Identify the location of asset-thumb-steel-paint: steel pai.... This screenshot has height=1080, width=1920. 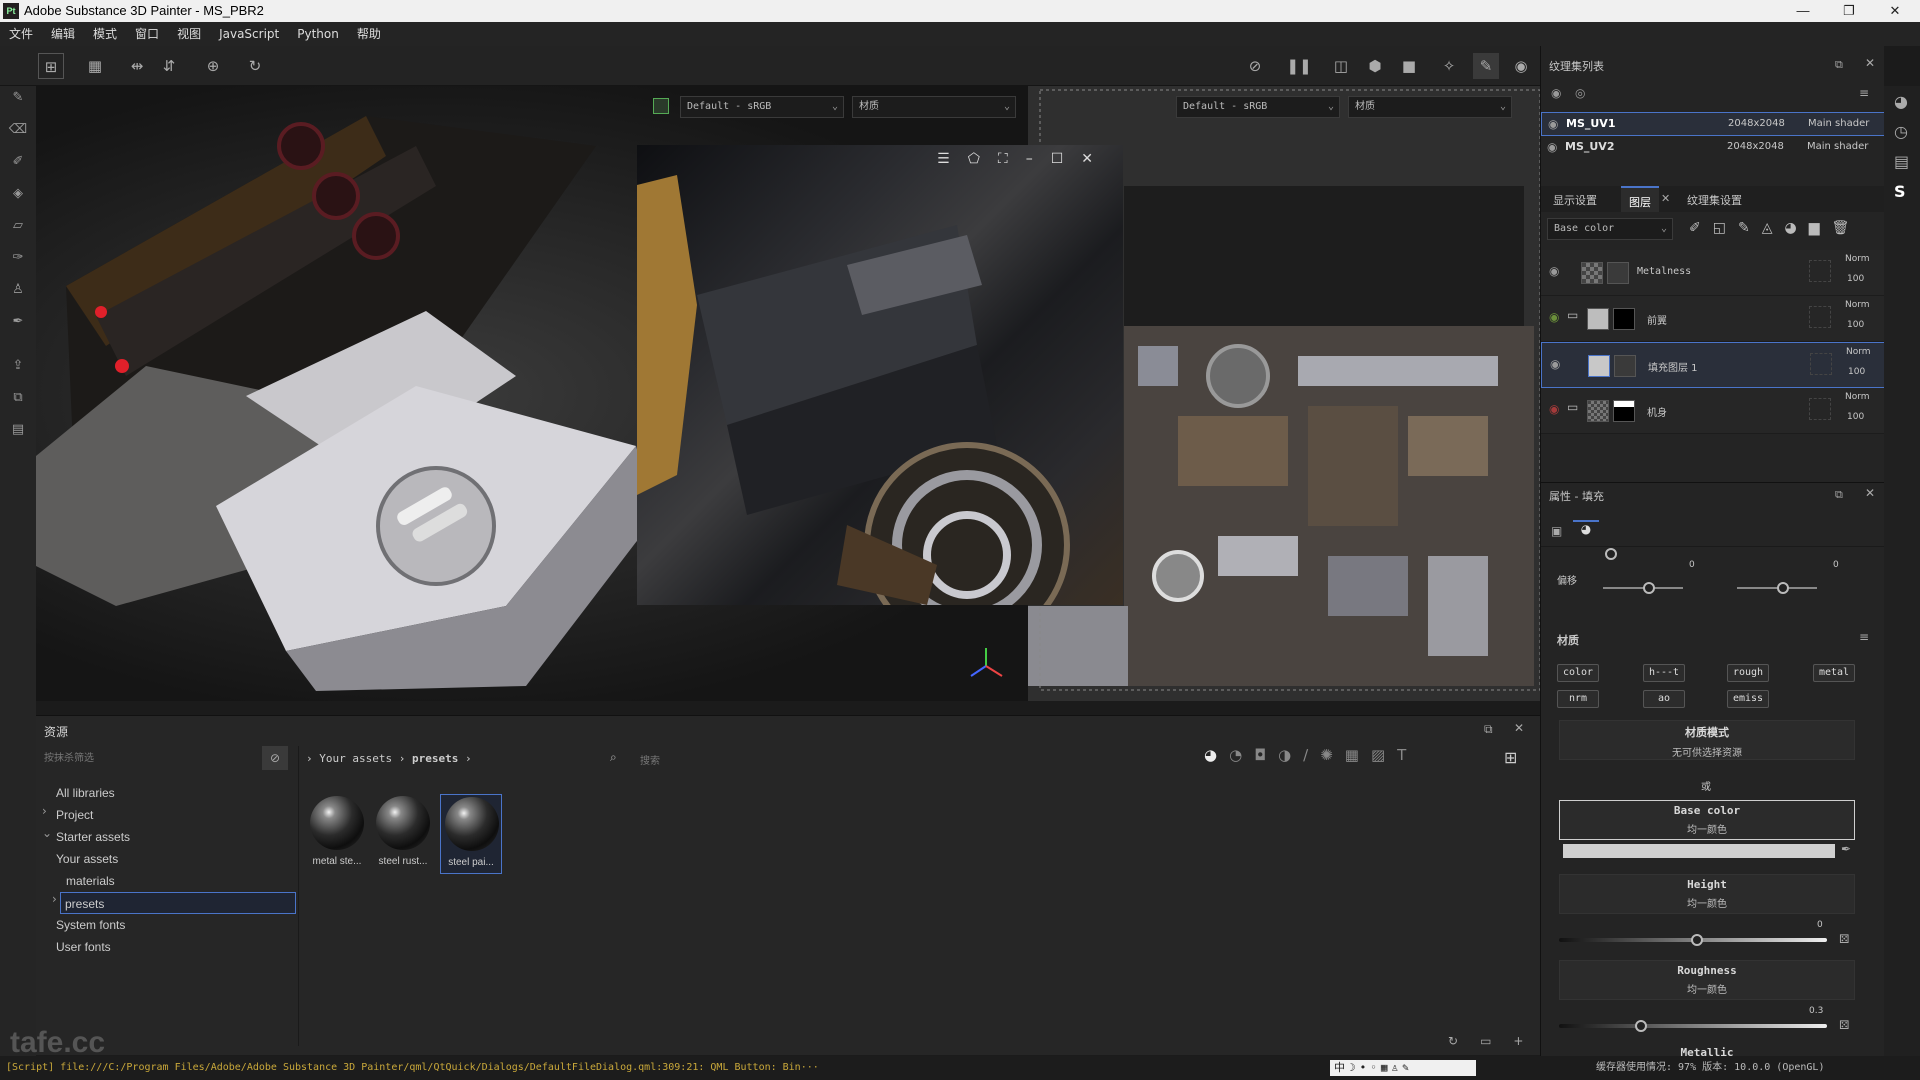
(471, 834).